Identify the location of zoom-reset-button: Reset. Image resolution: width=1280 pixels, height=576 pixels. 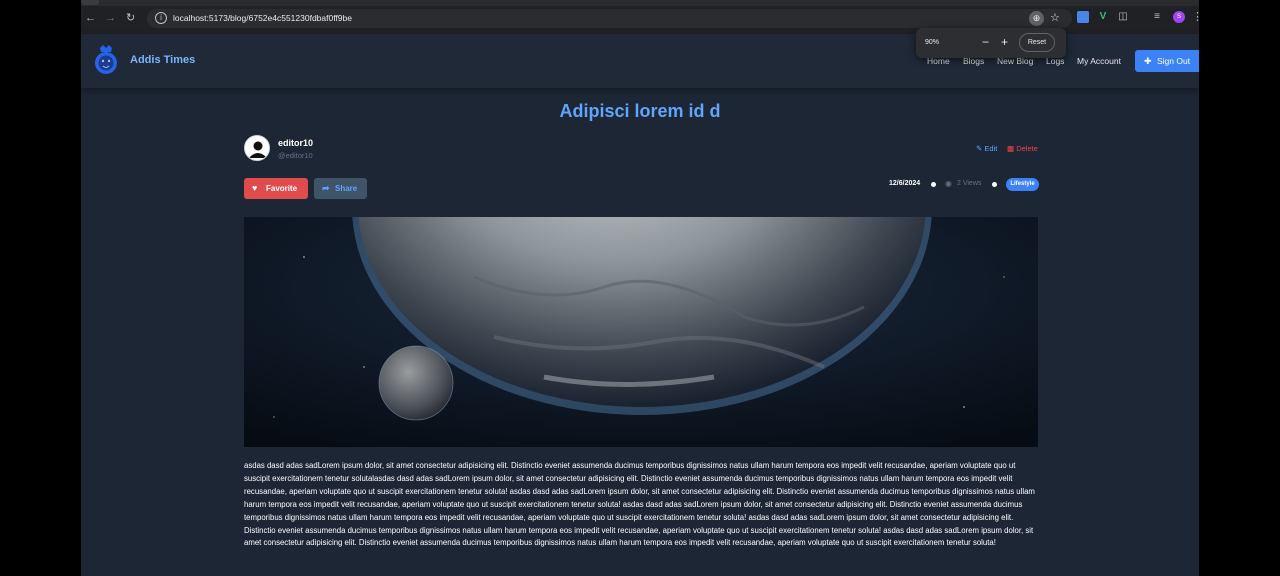
(1037, 42).